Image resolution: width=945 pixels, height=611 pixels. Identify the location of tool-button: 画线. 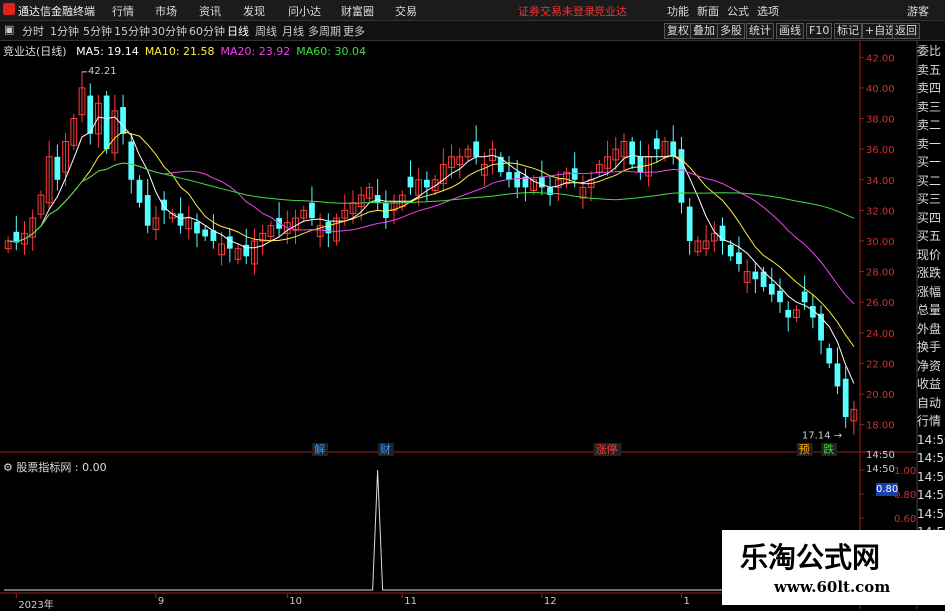
(790, 31).